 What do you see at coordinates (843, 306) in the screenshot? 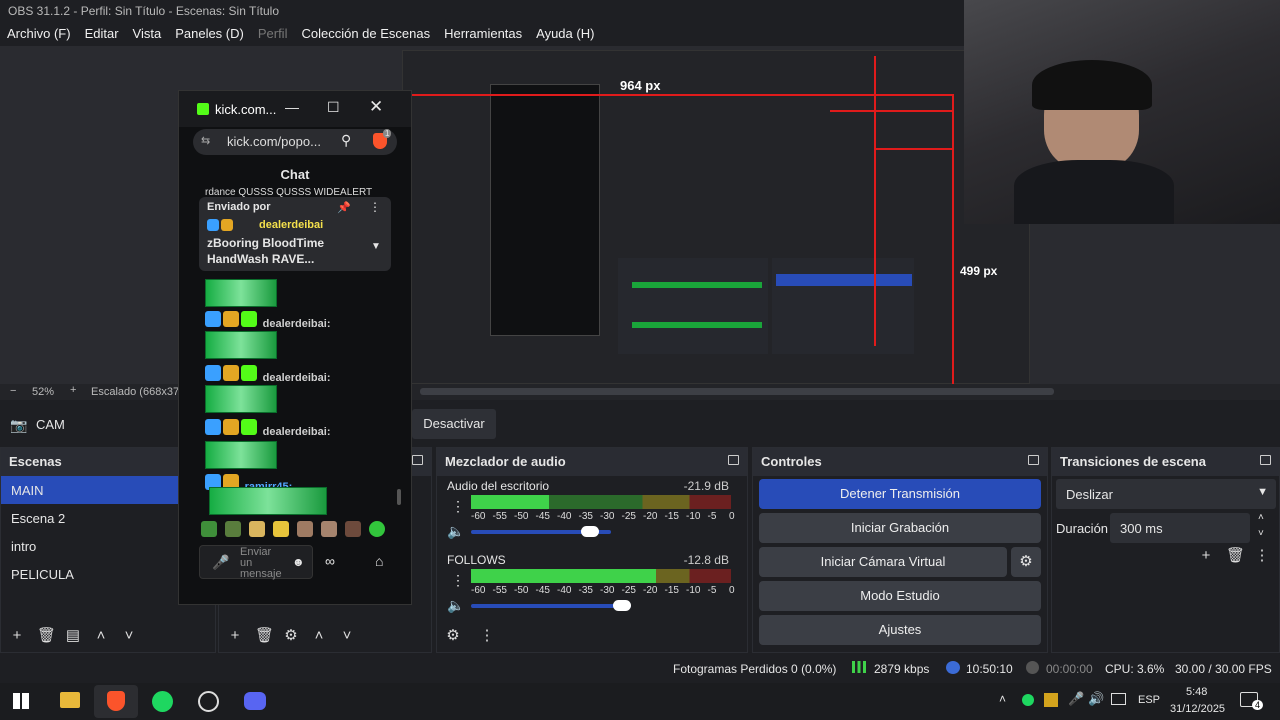
I see `nested-controls` at bounding box center [843, 306].